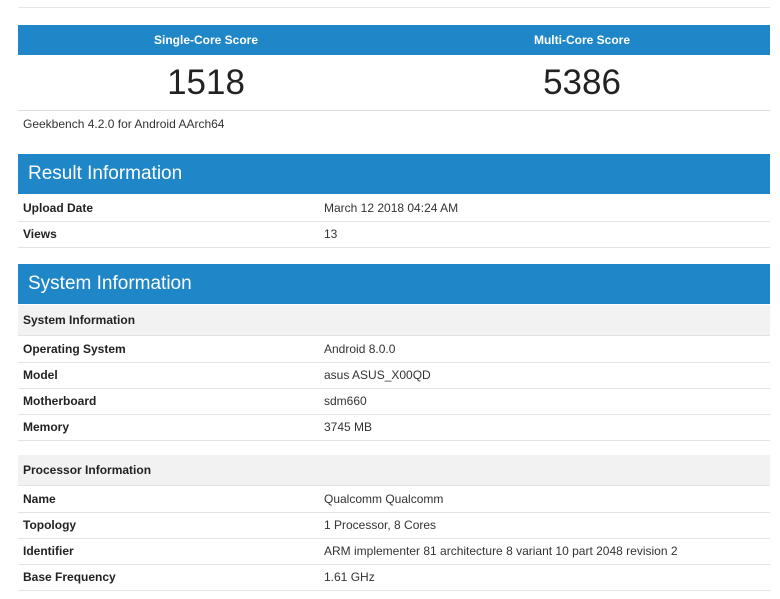  Describe the element at coordinates (384, 499) in the screenshot. I see `row-value: Qualcomm Qualcomm` at that location.